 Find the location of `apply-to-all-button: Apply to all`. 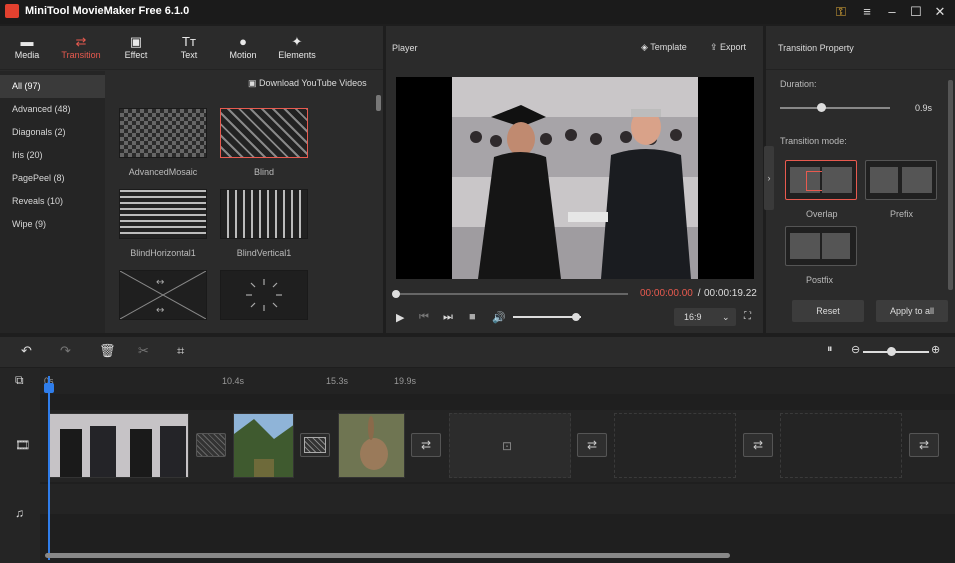

apply-to-all-button: Apply to all is located at coordinates (912, 311).